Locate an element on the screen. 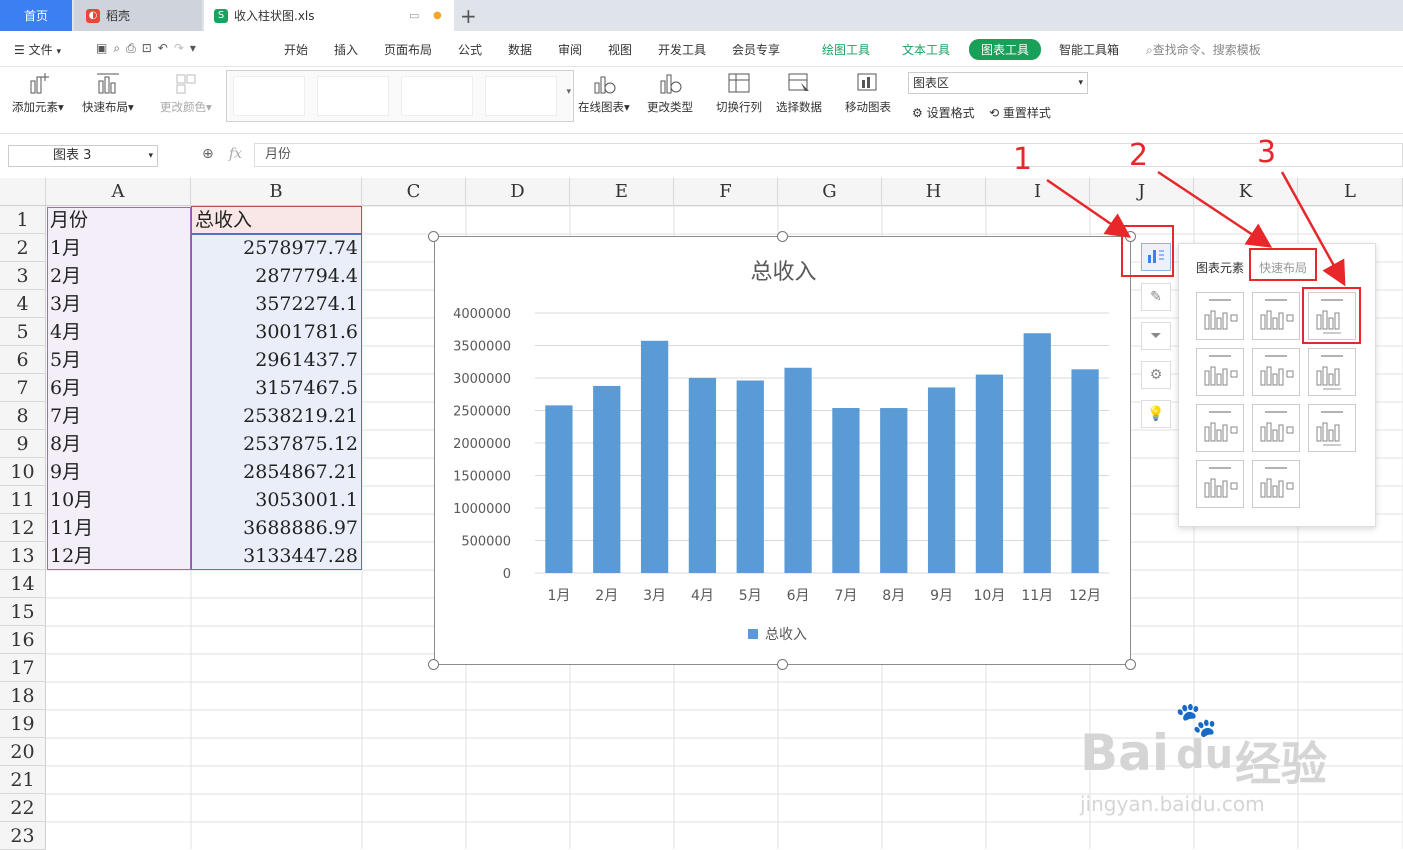 This screenshot has height=850, width=1403. resize-handle-t is located at coordinates (782, 236).